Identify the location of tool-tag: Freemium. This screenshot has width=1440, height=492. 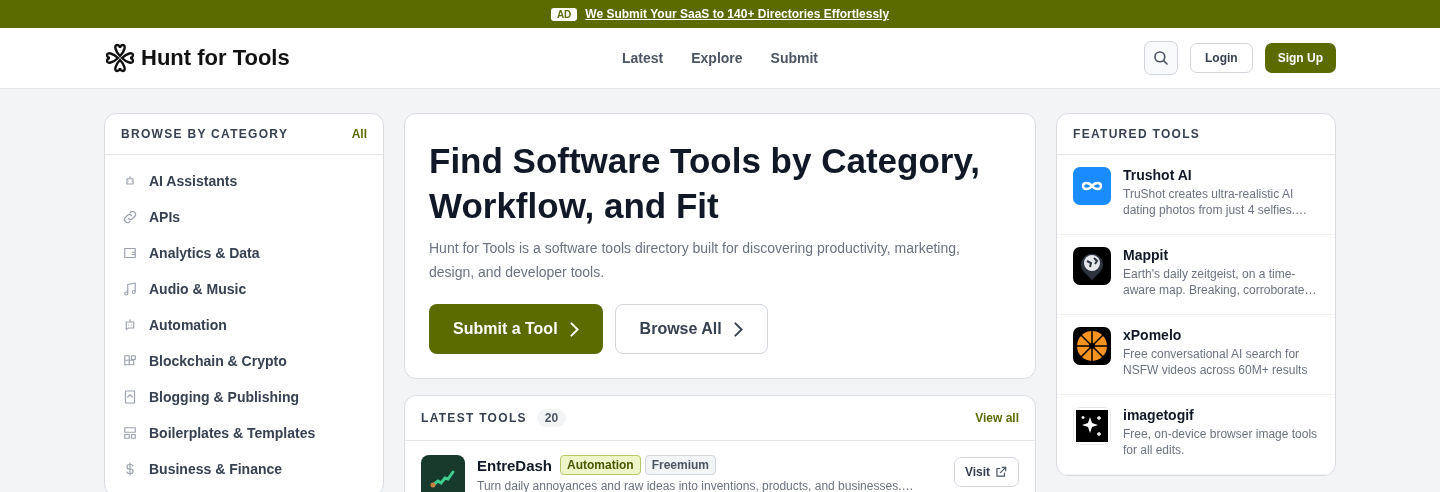
(680, 465).